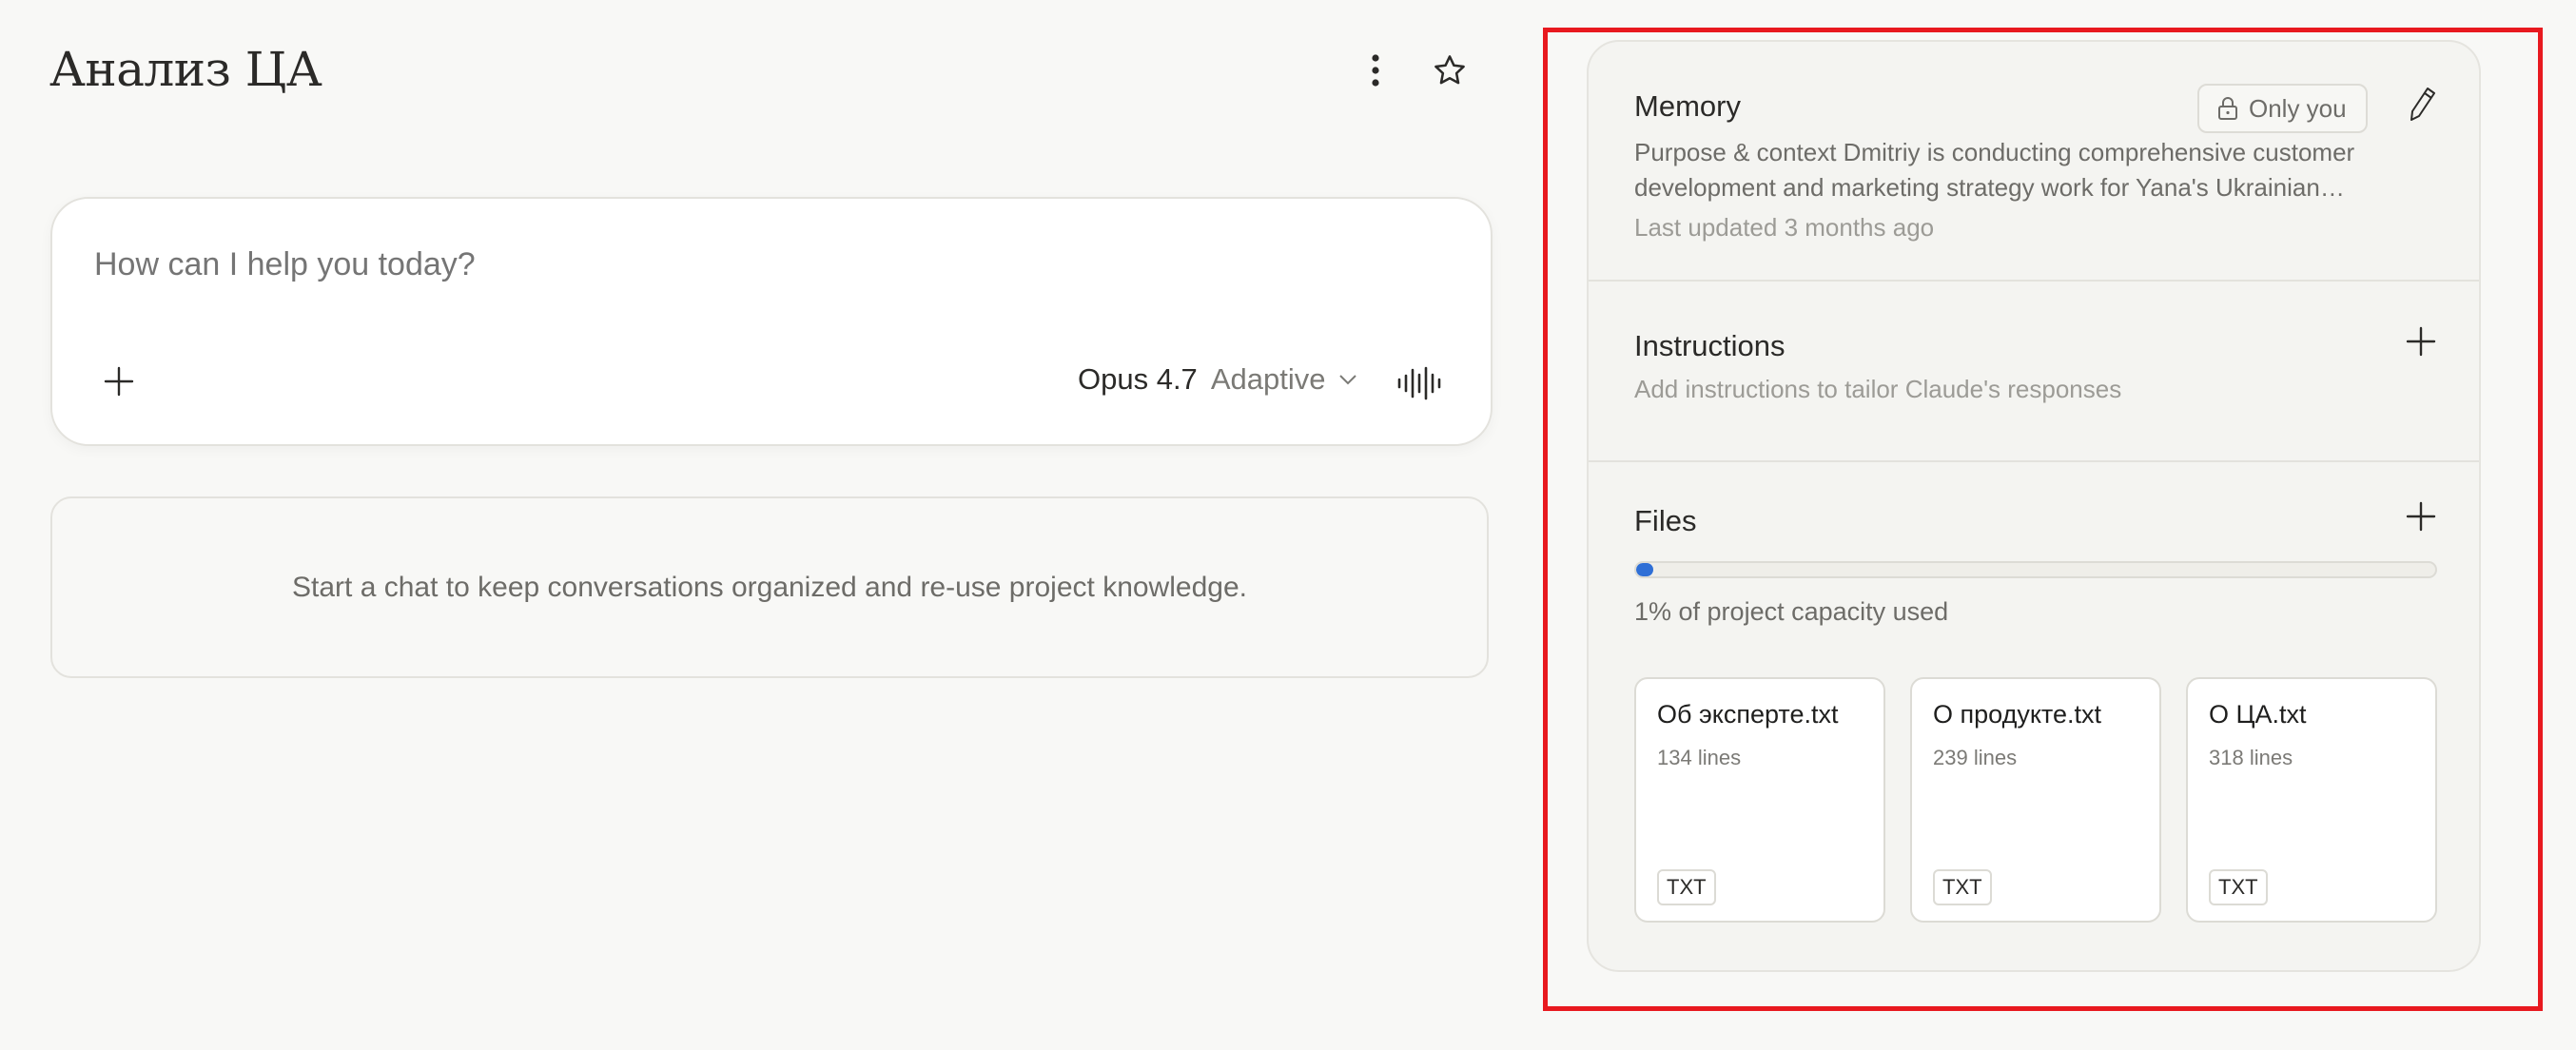 The image size is (2576, 1050). I want to click on star-icon, so click(1450, 70).